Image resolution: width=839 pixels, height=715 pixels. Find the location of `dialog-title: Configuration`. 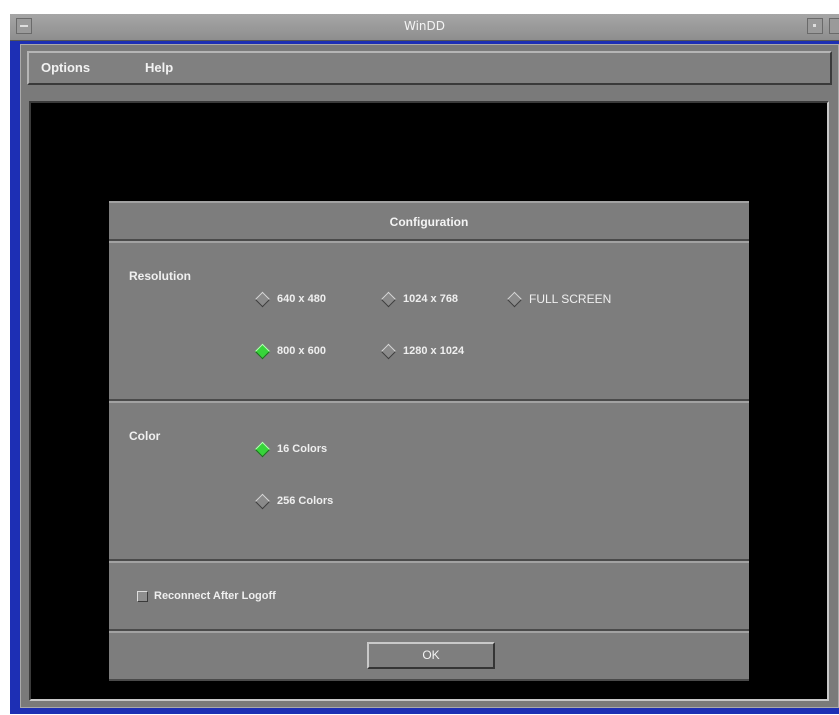

dialog-title: Configuration is located at coordinates (429, 222).